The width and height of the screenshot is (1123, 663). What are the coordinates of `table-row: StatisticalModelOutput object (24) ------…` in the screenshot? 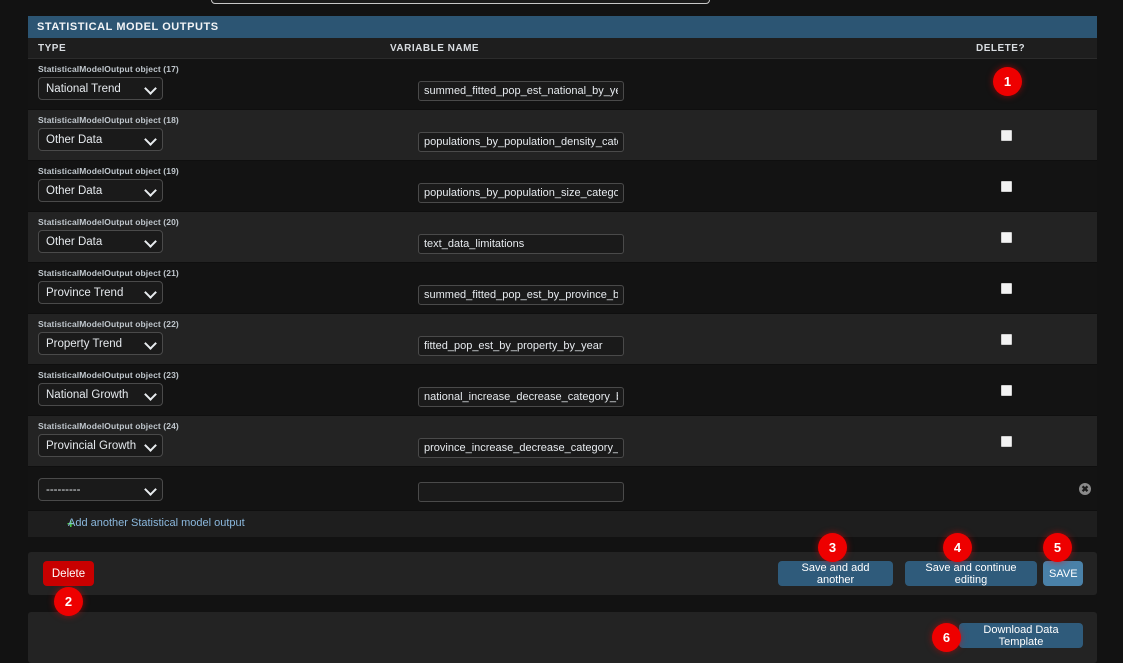 It's located at (562, 441).